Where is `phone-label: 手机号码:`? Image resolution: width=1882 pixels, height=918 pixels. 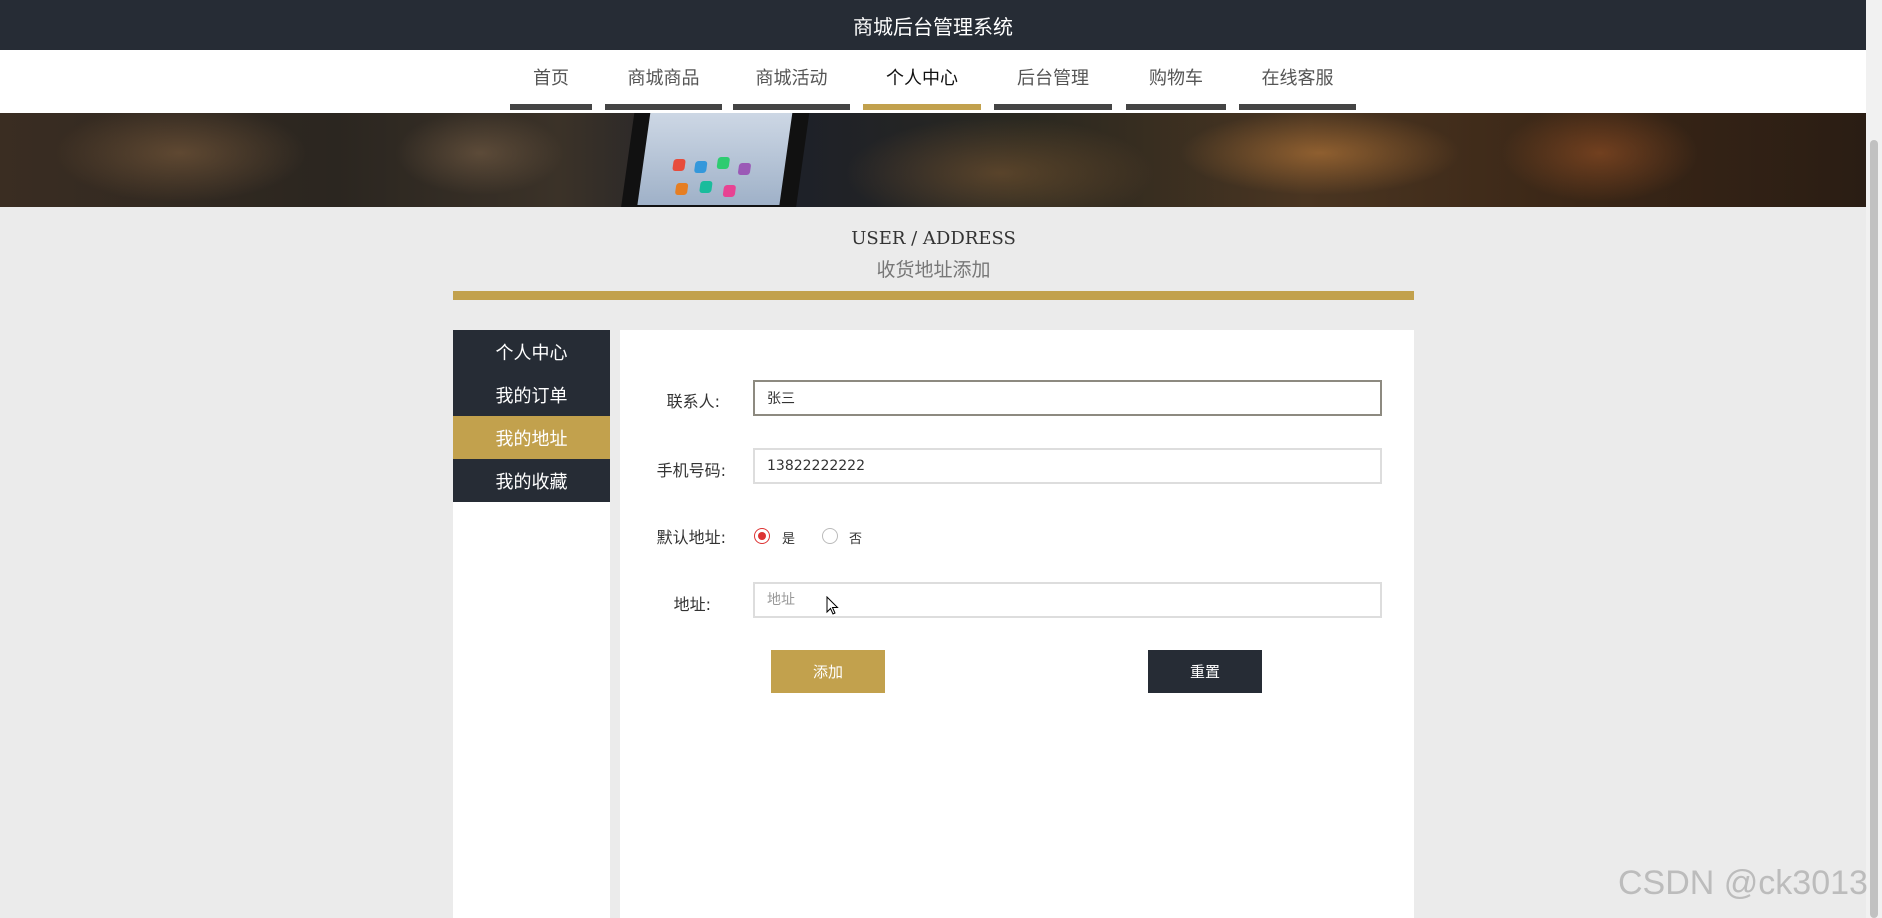
phone-label: 手机号码: is located at coordinates (691, 470).